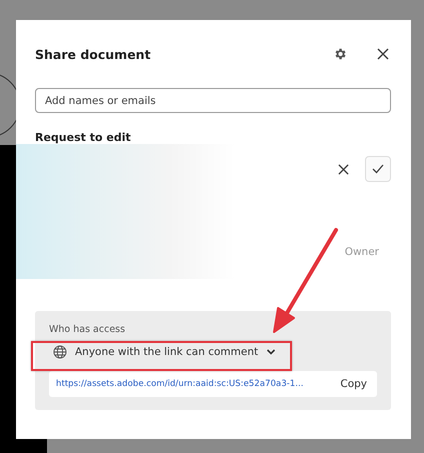 The image size is (424, 453). What do you see at coordinates (213, 100) in the screenshot?
I see `invite-field: Add names or emails` at bounding box center [213, 100].